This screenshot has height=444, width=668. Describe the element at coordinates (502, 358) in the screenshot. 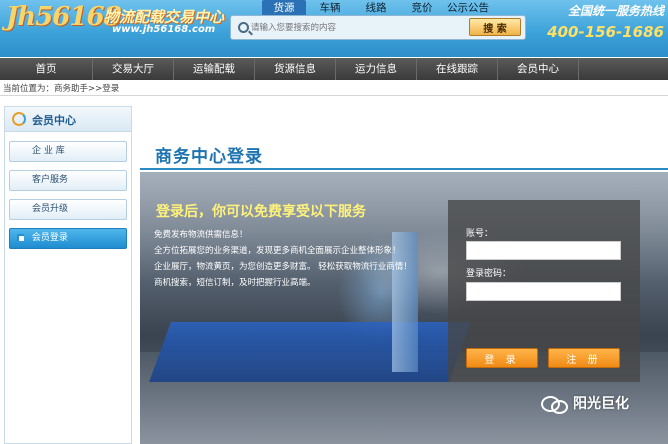

I see `login-button: 登 录` at that location.